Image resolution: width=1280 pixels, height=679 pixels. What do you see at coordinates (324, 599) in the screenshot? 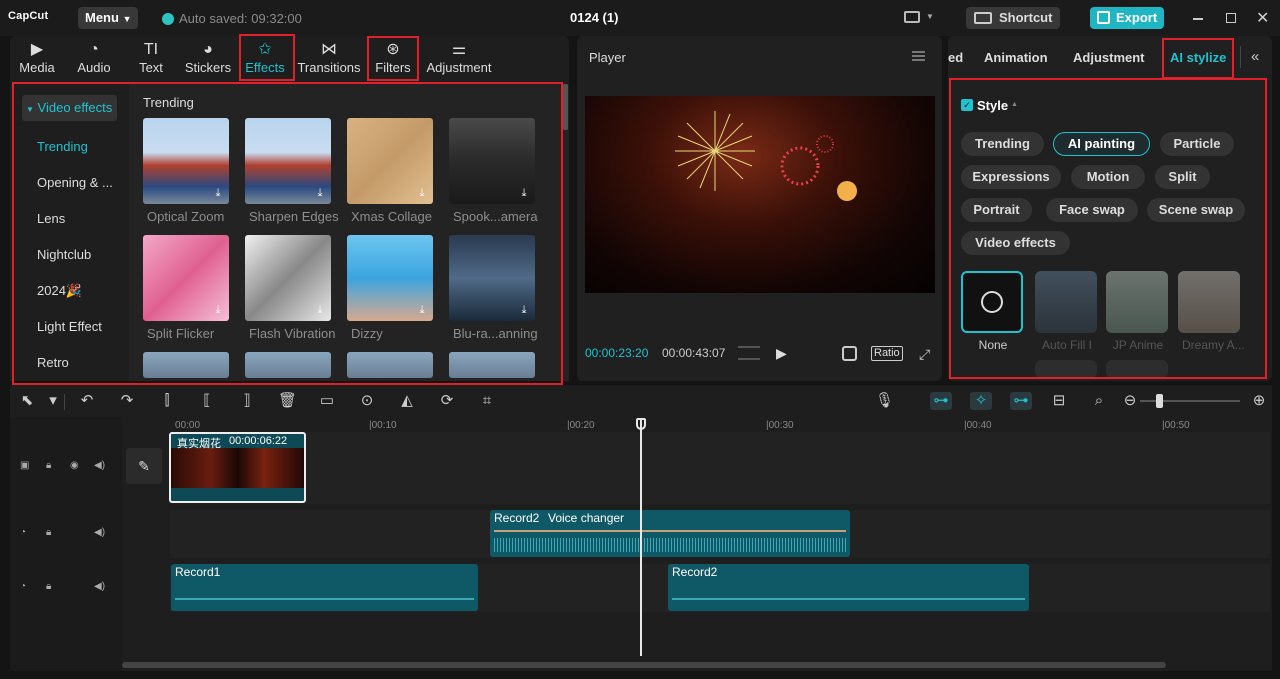
I see `waveform` at bounding box center [324, 599].